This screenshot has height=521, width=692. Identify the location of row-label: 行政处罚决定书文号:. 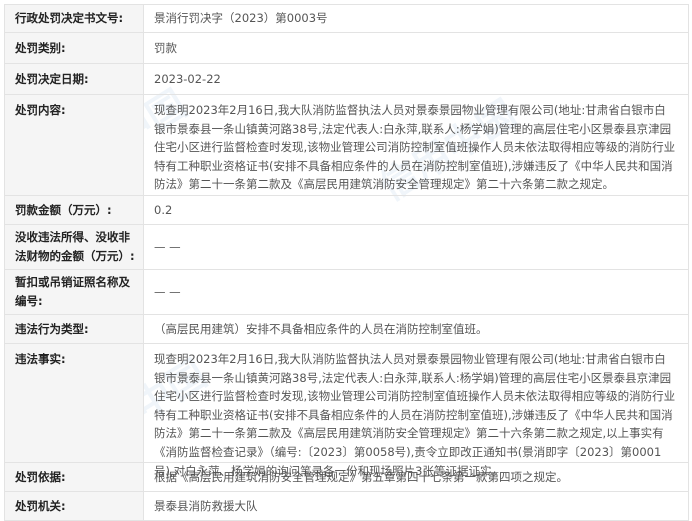
(74, 18).